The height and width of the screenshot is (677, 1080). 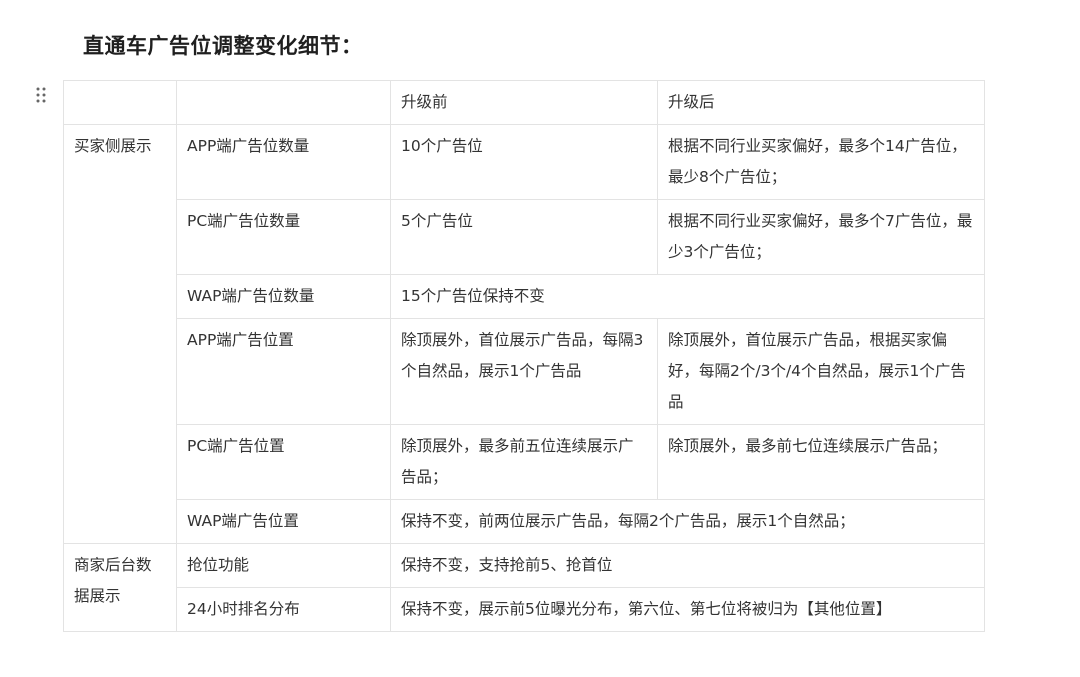 I want to click on before-cell: 5个广告位, so click(x=524, y=237).